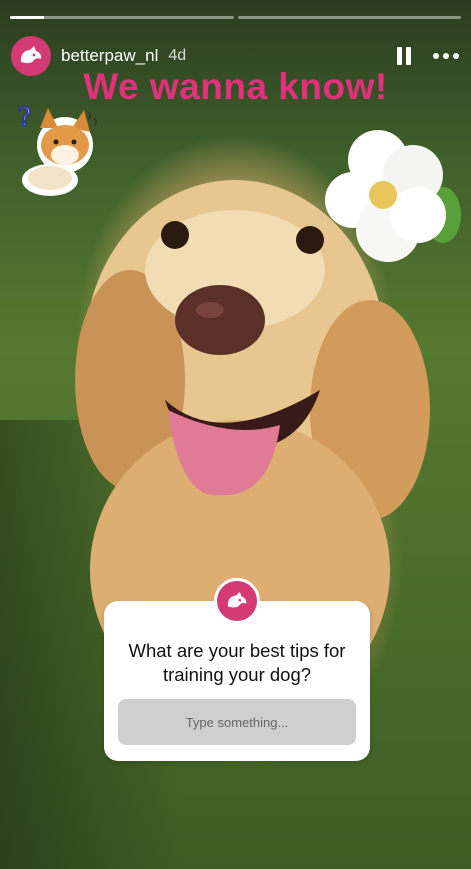 The image size is (471, 869). I want to click on corgi-sticker: ?, so click(56, 149).